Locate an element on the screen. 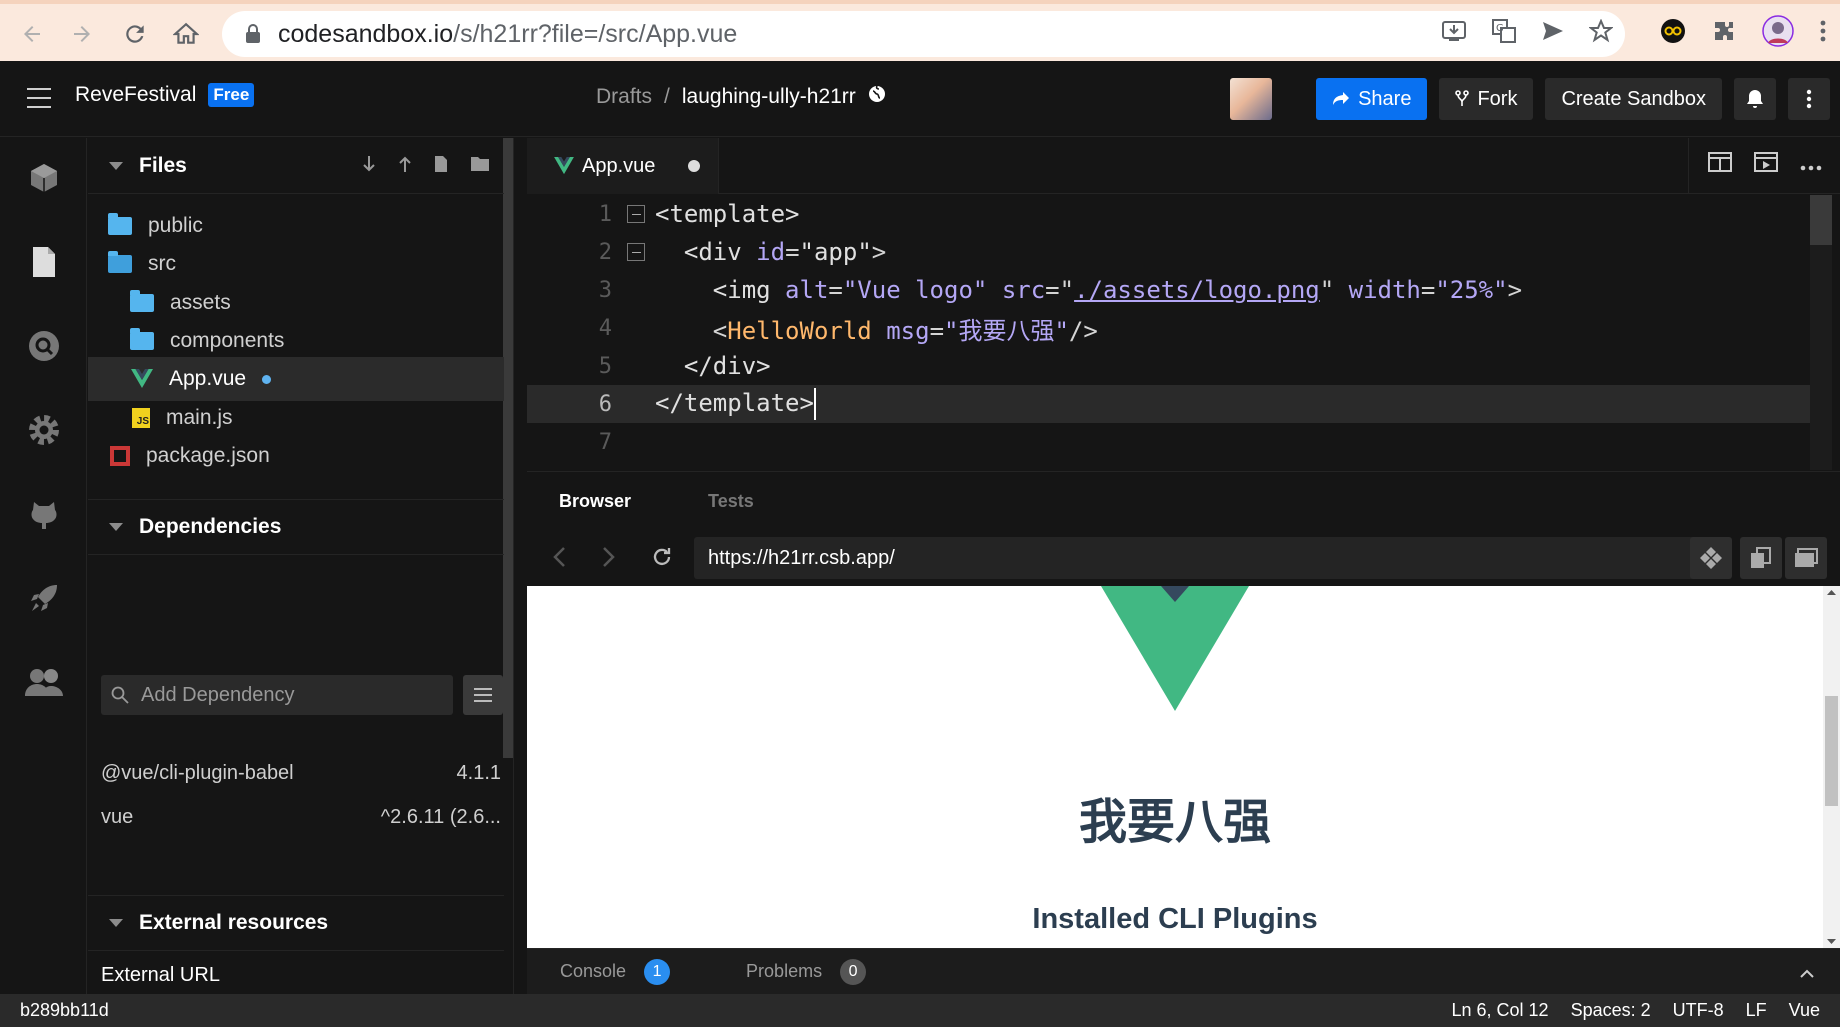 The width and height of the screenshot is (1840, 1027). code-line: 5 </div> is located at coordinates (1177, 366).